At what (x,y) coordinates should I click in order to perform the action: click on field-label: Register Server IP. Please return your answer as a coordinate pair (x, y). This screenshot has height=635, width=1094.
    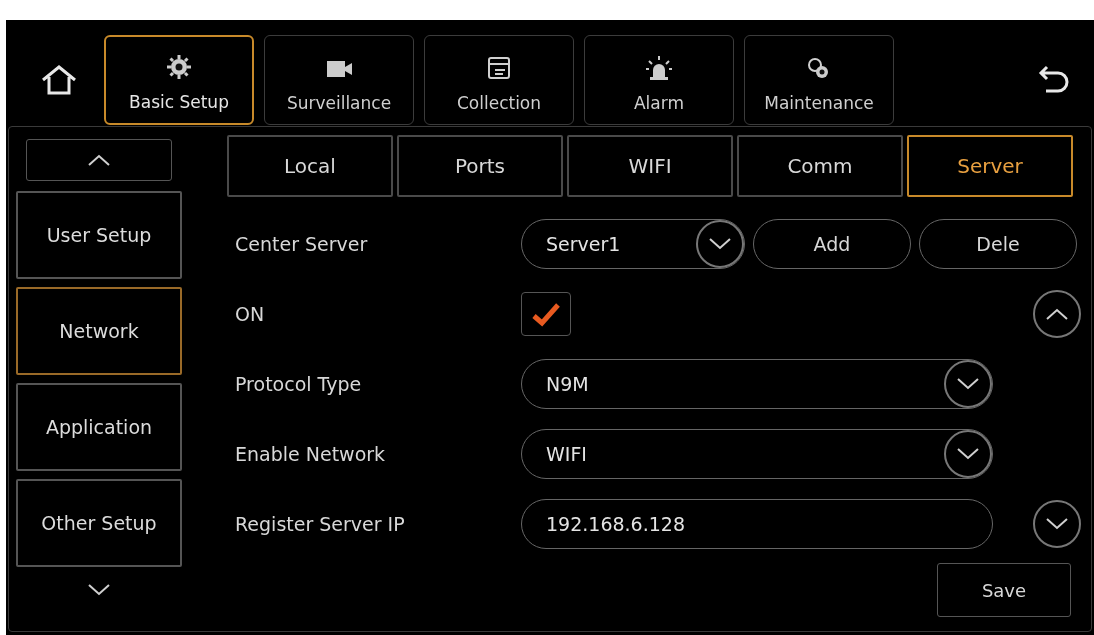
    Looking at the image, I should click on (320, 524).